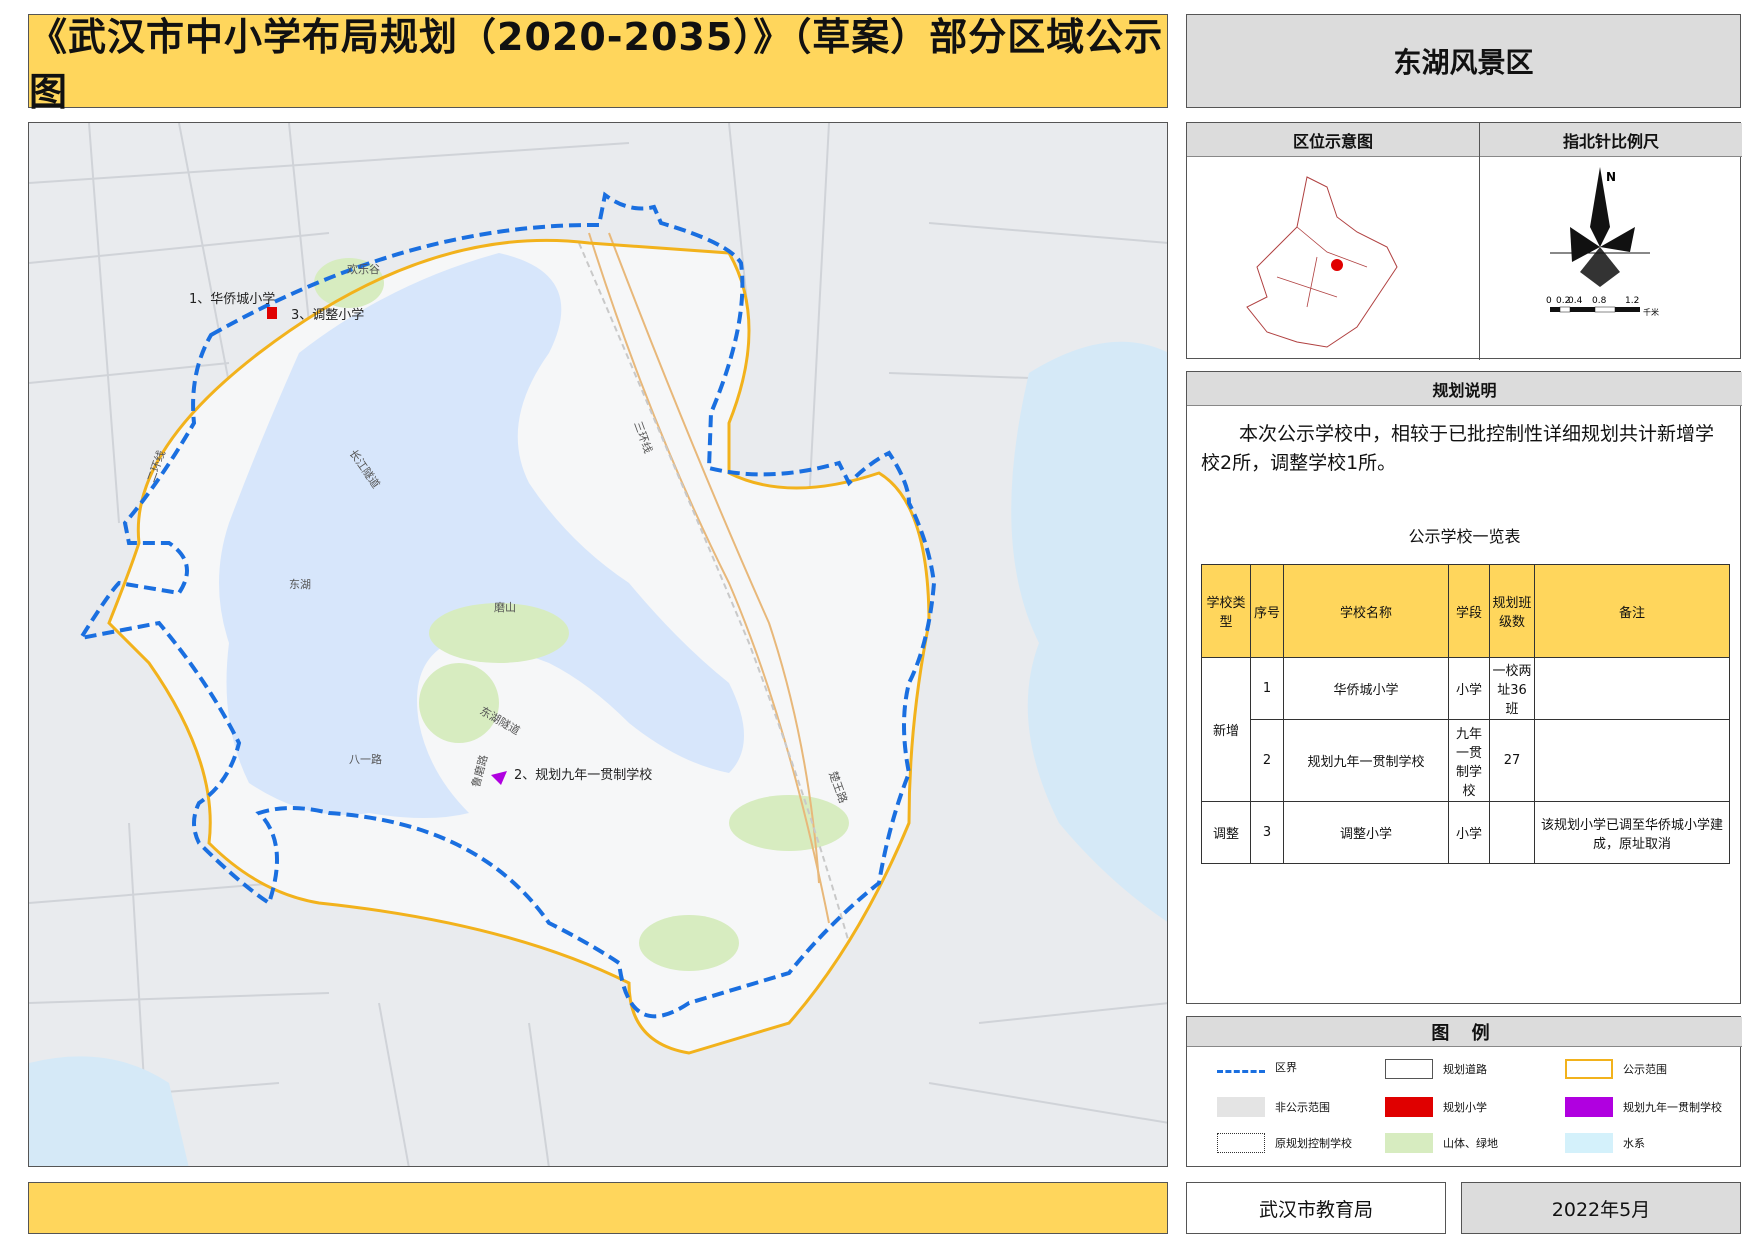  What do you see at coordinates (1436, 1107) in the screenshot?
I see `legend-item: 规划小学` at bounding box center [1436, 1107].